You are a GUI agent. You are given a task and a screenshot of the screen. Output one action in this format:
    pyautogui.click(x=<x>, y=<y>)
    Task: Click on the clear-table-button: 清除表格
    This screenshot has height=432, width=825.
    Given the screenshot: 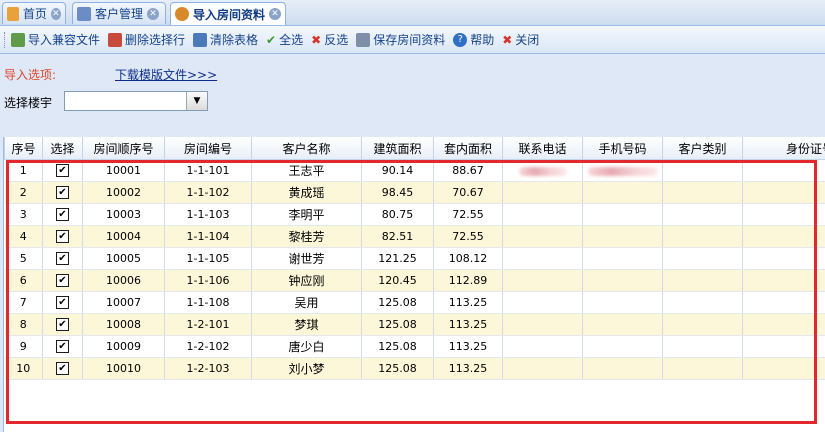 What is the action you would take?
    pyautogui.click(x=225, y=39)
    